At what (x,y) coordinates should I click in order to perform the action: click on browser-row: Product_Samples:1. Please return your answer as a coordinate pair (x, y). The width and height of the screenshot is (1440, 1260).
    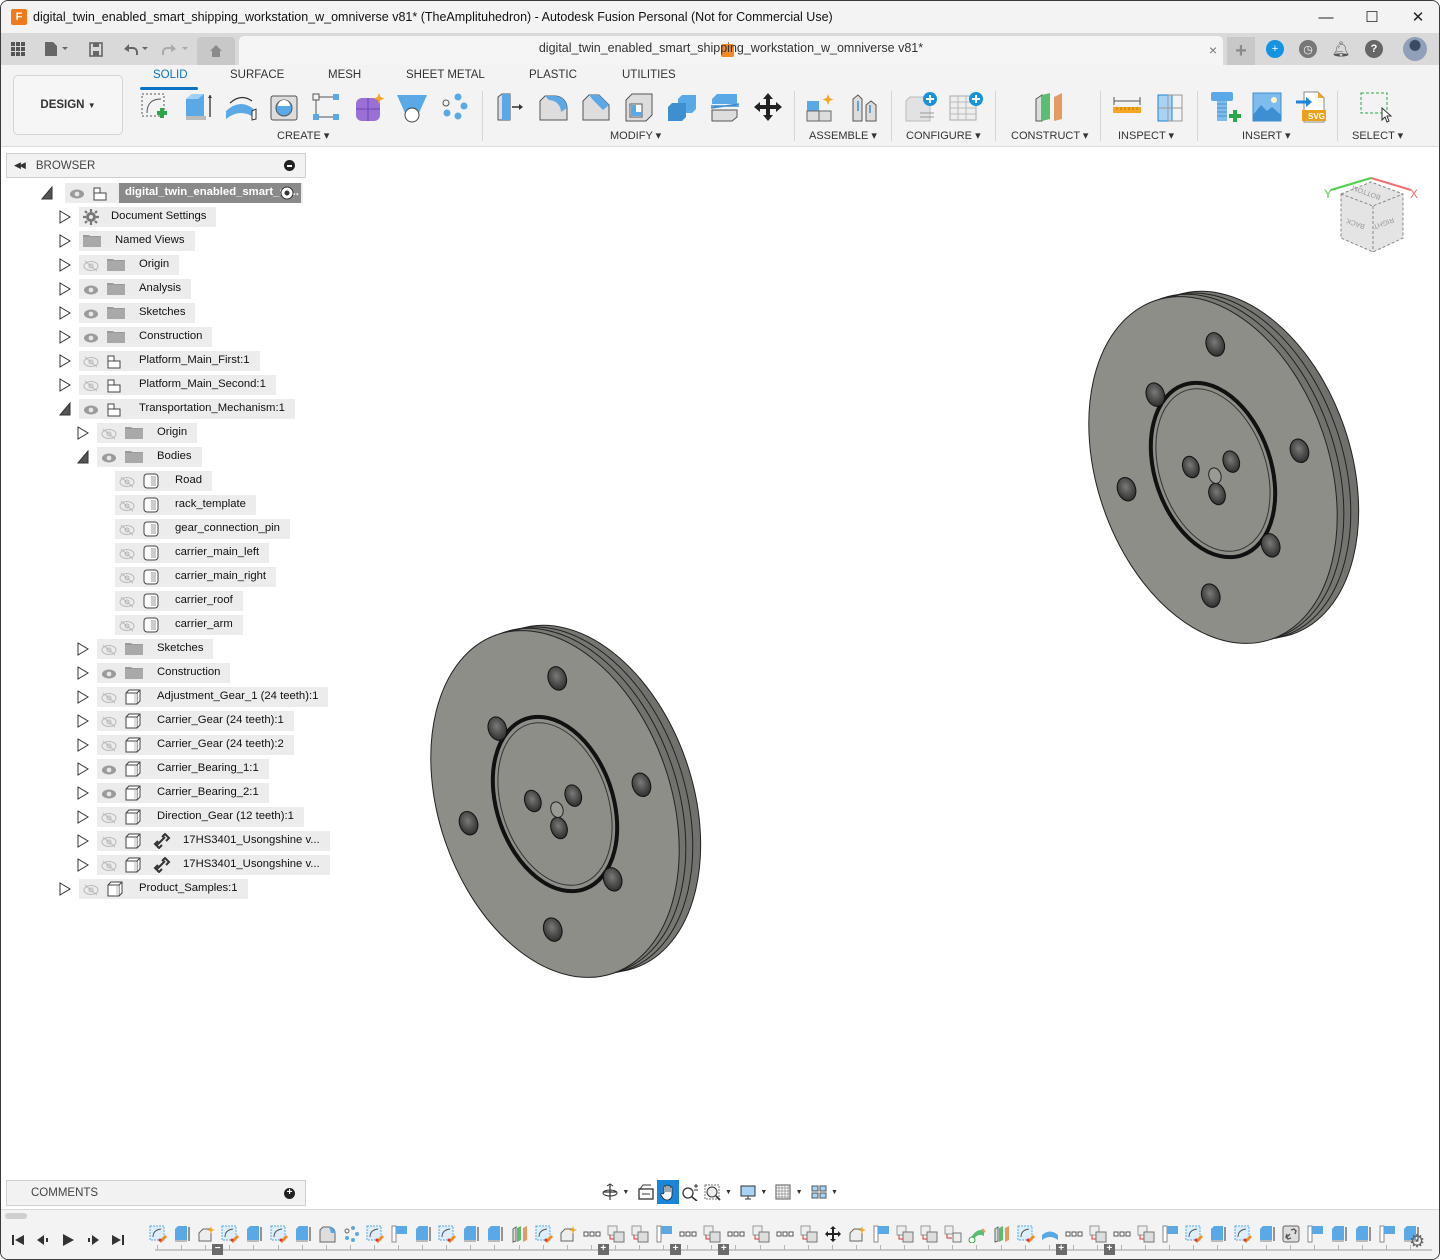
    Looking at the image, I should click on (156, 889).